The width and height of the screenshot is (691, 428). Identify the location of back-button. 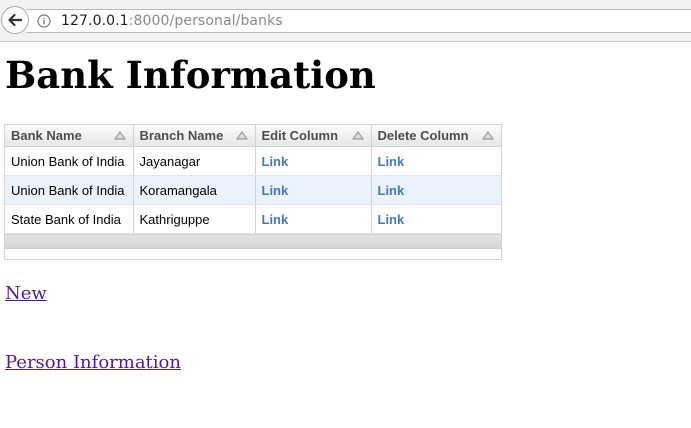
(15, 20).